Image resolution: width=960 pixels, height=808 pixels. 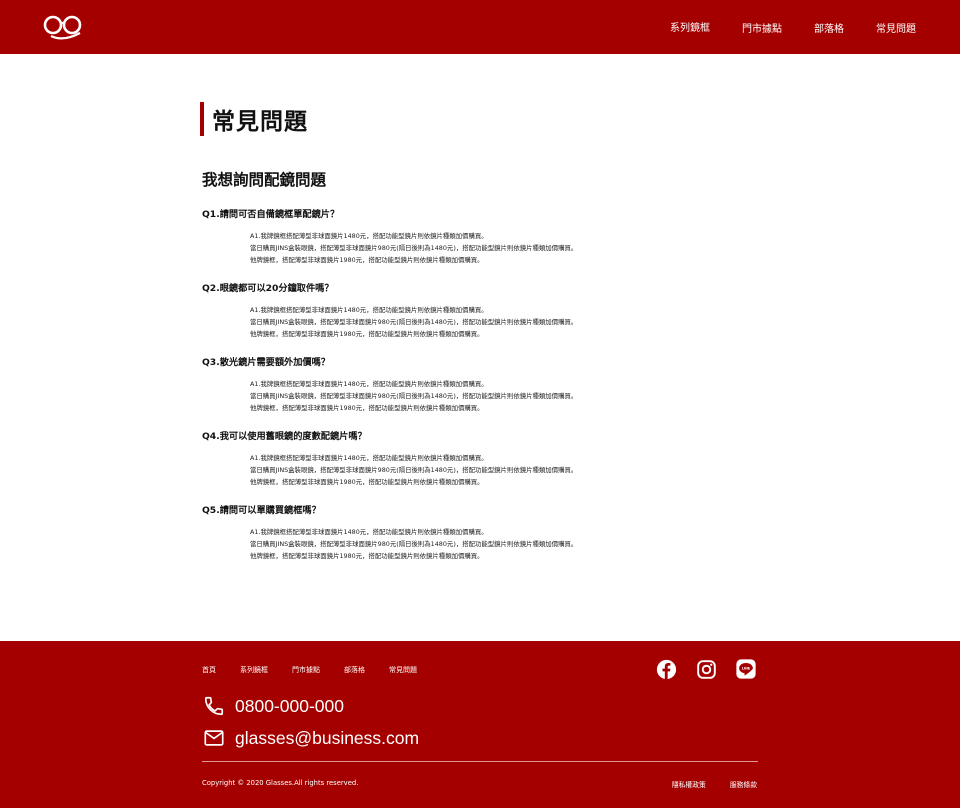 What do you see at coordinates (462, 289) in the screenshot?
I see `faq-question: Q2.眼鏡都可以20分鐘取件嗎？` at bounding box center [462, 289].